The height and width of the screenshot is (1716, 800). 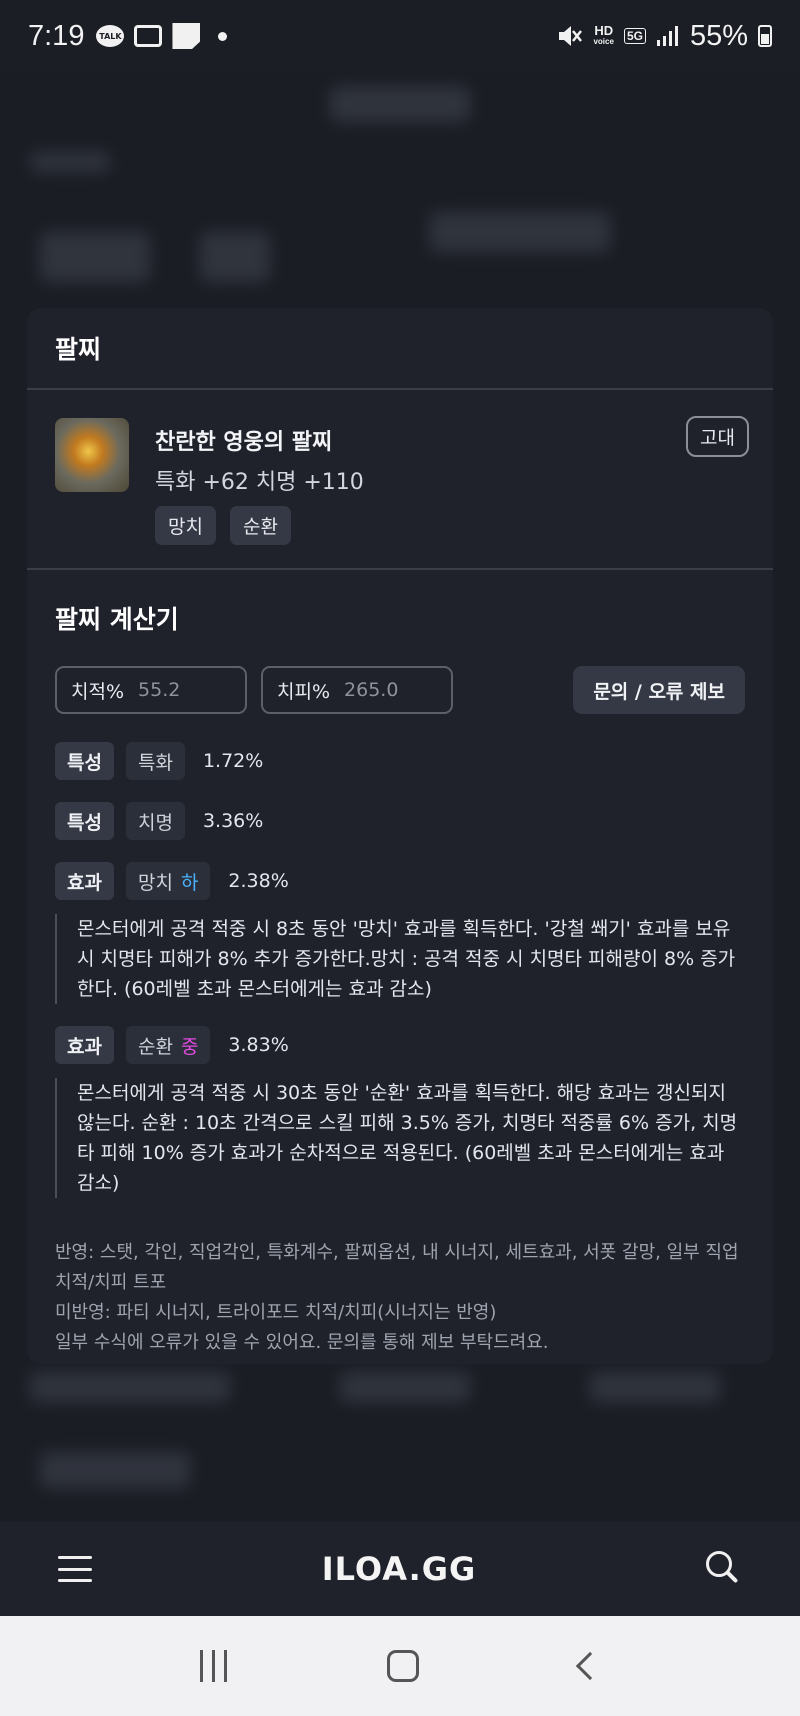 I want to click on result-percent: 3.83%, so click(x=258, y=1045).